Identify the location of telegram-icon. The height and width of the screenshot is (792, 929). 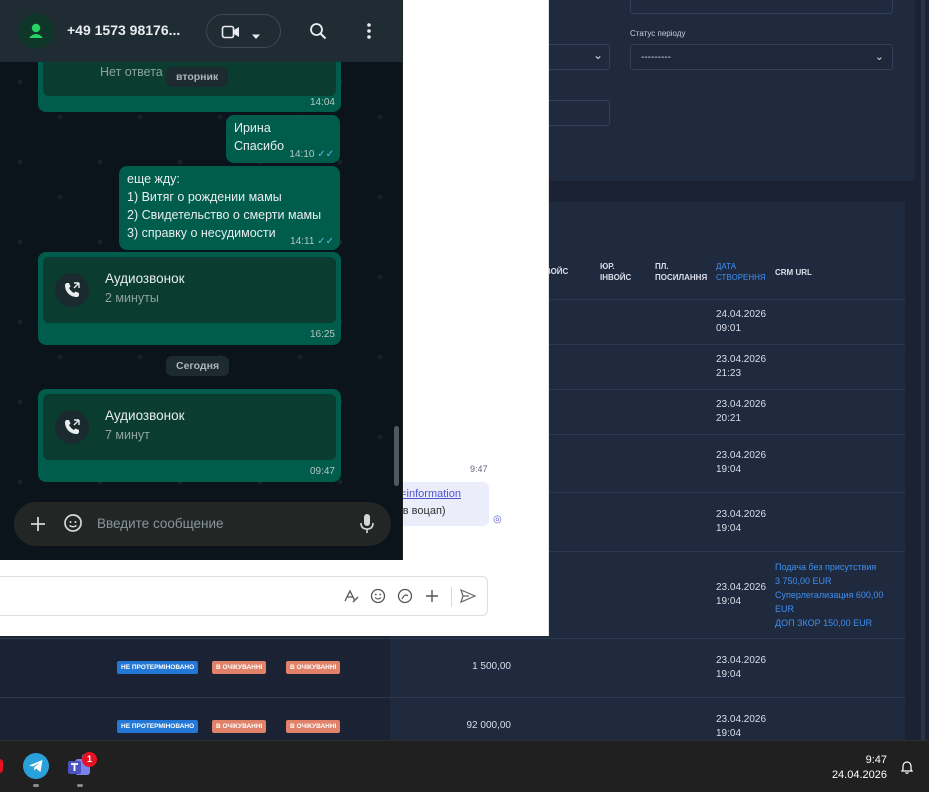
(36, 766).